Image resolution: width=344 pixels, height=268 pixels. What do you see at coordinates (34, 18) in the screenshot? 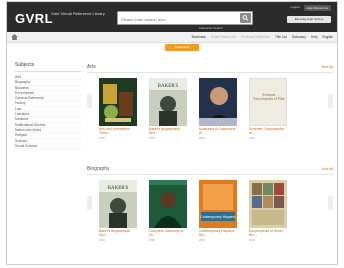
I see `gvrl-logo: GVRL` at bounding box center [34, 18].